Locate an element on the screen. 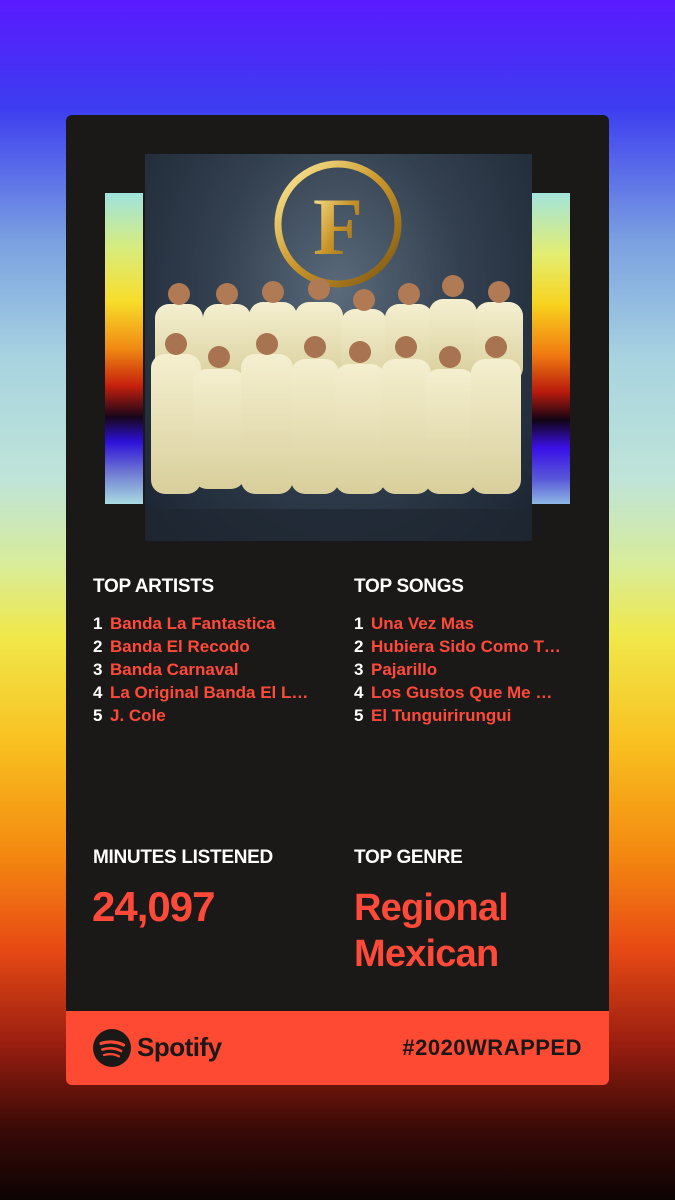 The width and height of the screenshot is (675, 1200). list-item: 2 Banda El Recodo is located at coordinates (210, 646).